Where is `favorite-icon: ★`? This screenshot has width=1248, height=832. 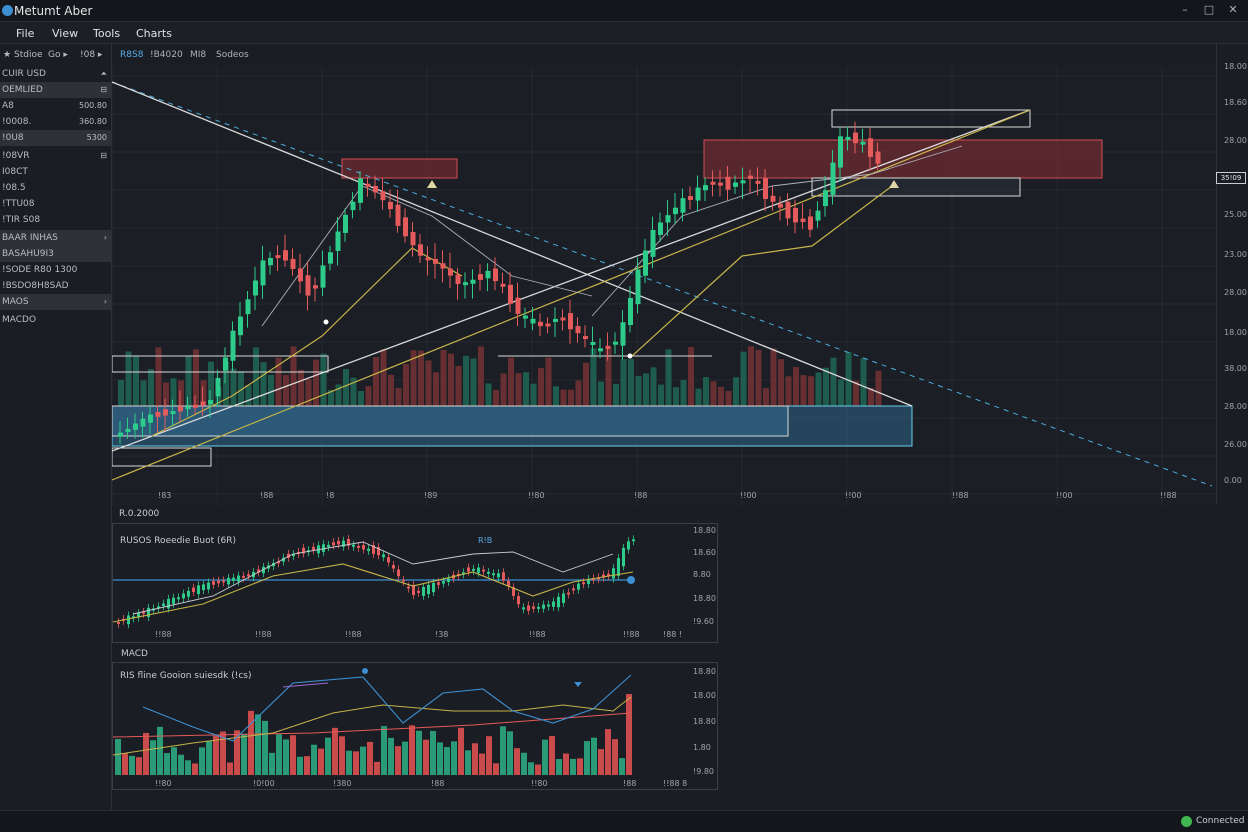 favorite-icon: ★ is located at coordinates (7, 55).